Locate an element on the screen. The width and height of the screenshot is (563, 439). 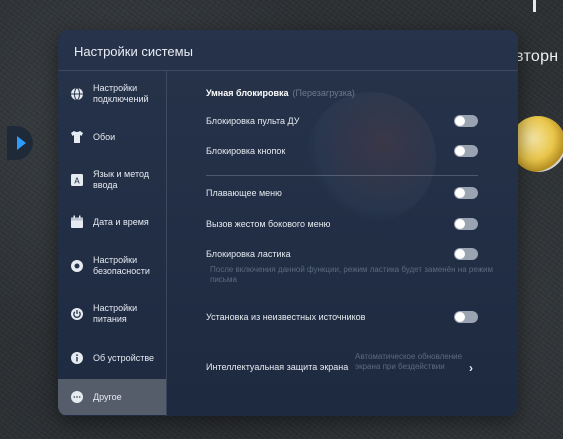
section-title-text: Умная блокировка is located at coordinates (247, 93).